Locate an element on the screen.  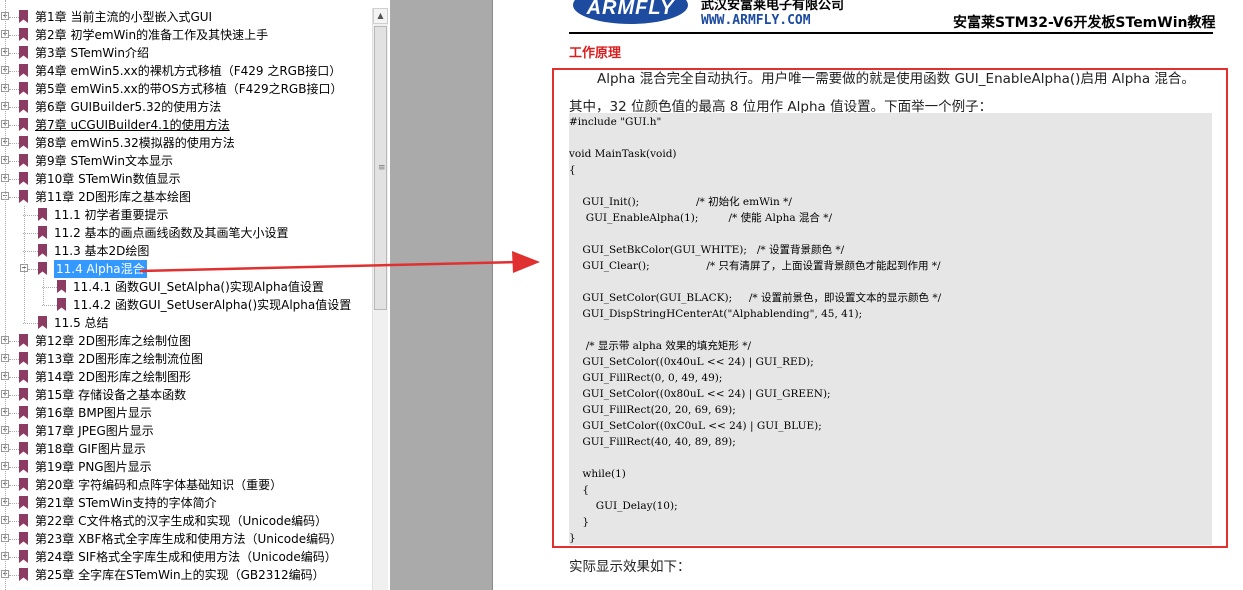
bookmark-label: 11.2 基本的画点画线函数及其画笔大小设置 is located at coordinates (171, 233).